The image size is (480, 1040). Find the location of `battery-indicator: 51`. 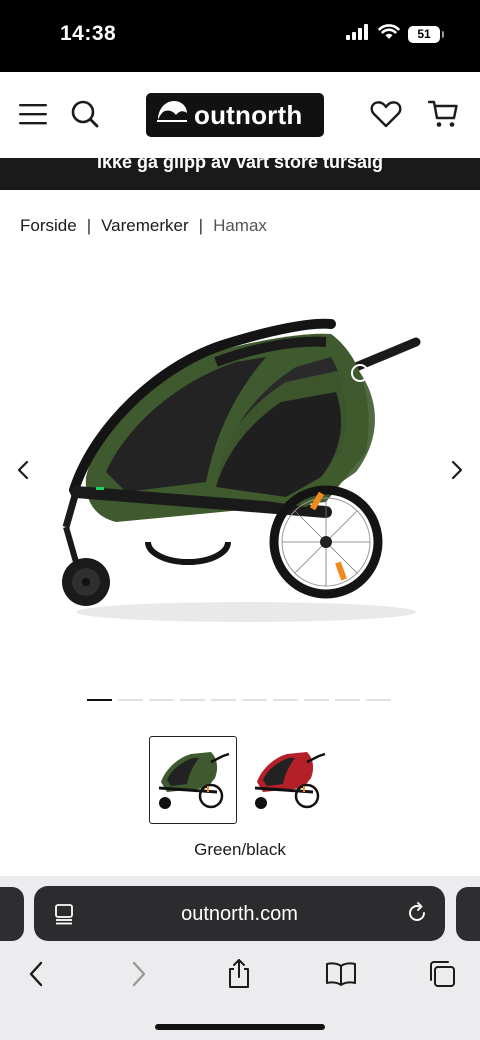

battery-indicator: 51 is located at coordinates (426, 34).